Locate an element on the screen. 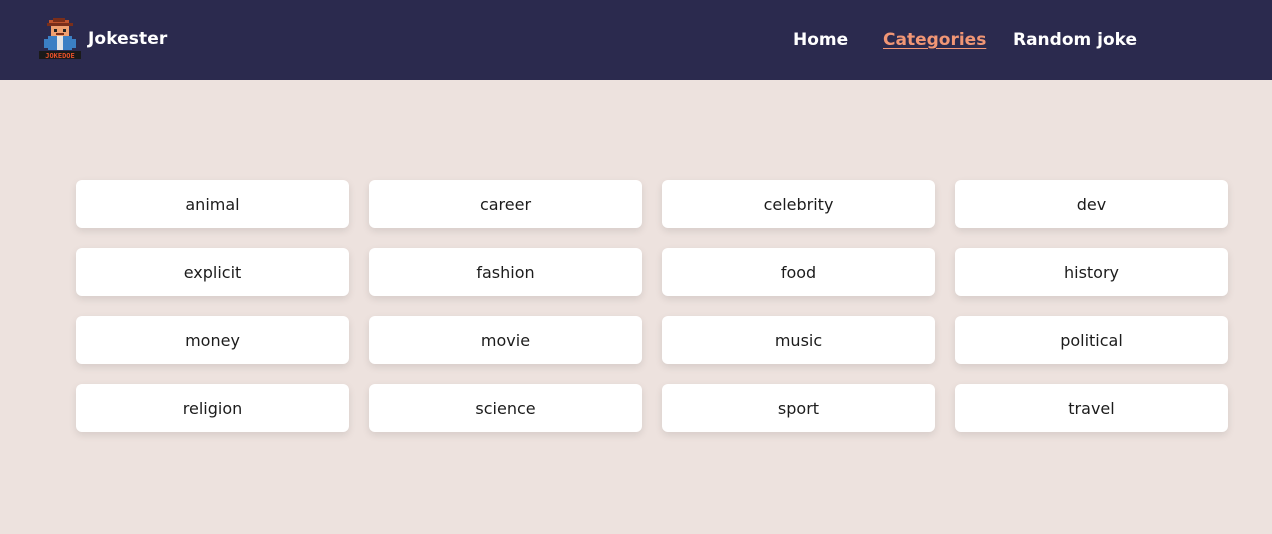 This screenshot has width=1272, height=534. brand-link: JOKEDOE Jokester is located at coordinates (102, 39).